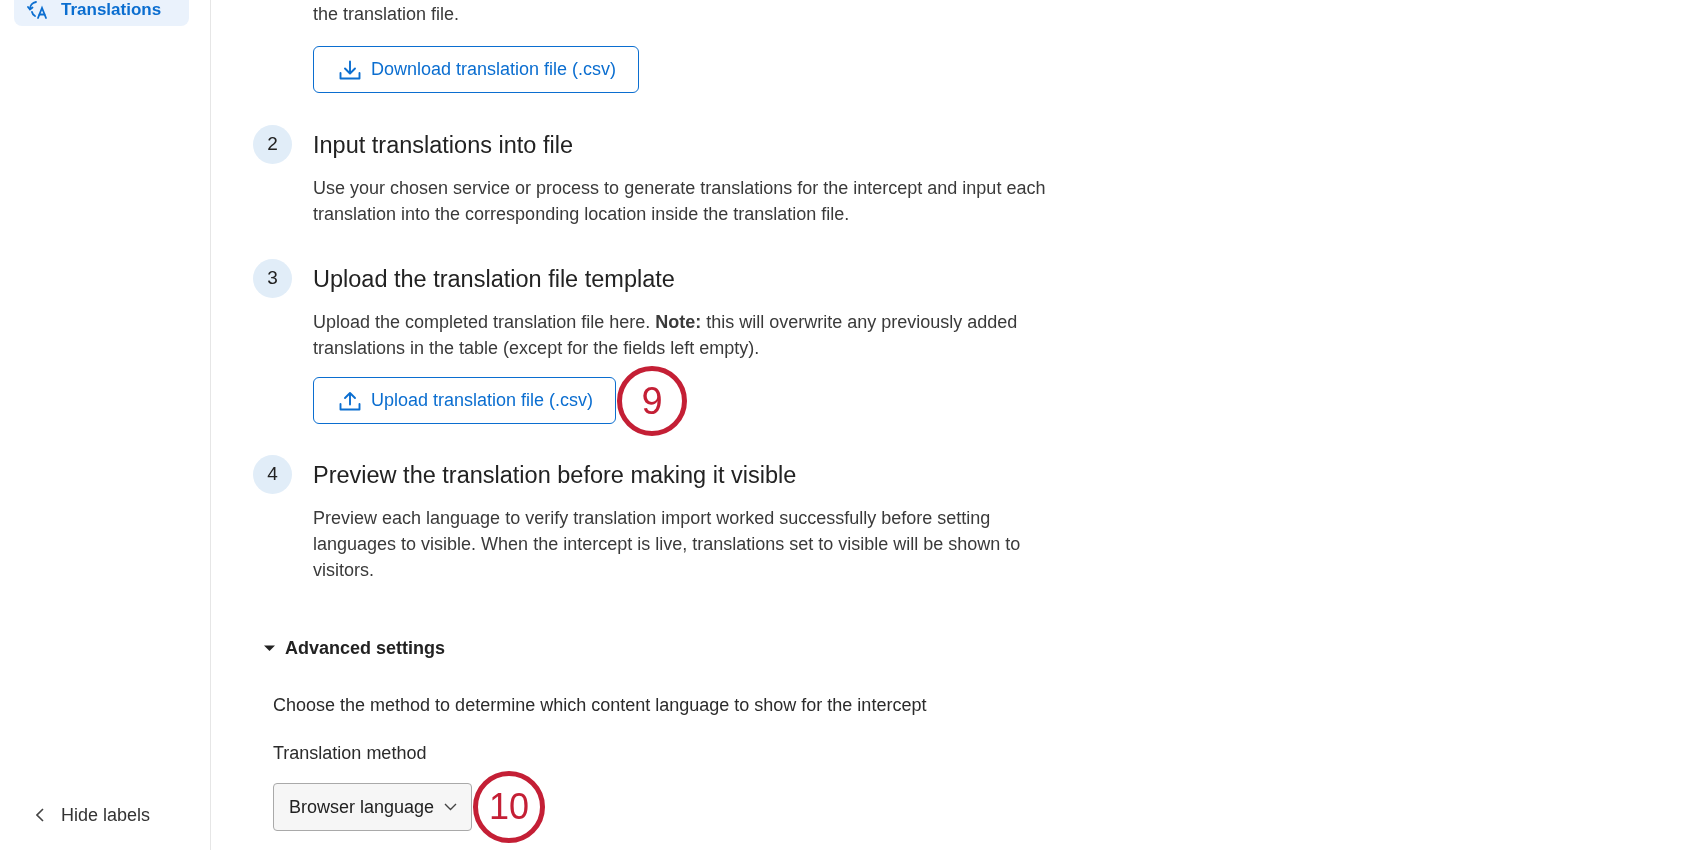 This screenshot has width=1700, height=850. Describe the element at coordinates (373, 807) in the screenshot. I see `translation-method-dropdown: Browser language` at that location.